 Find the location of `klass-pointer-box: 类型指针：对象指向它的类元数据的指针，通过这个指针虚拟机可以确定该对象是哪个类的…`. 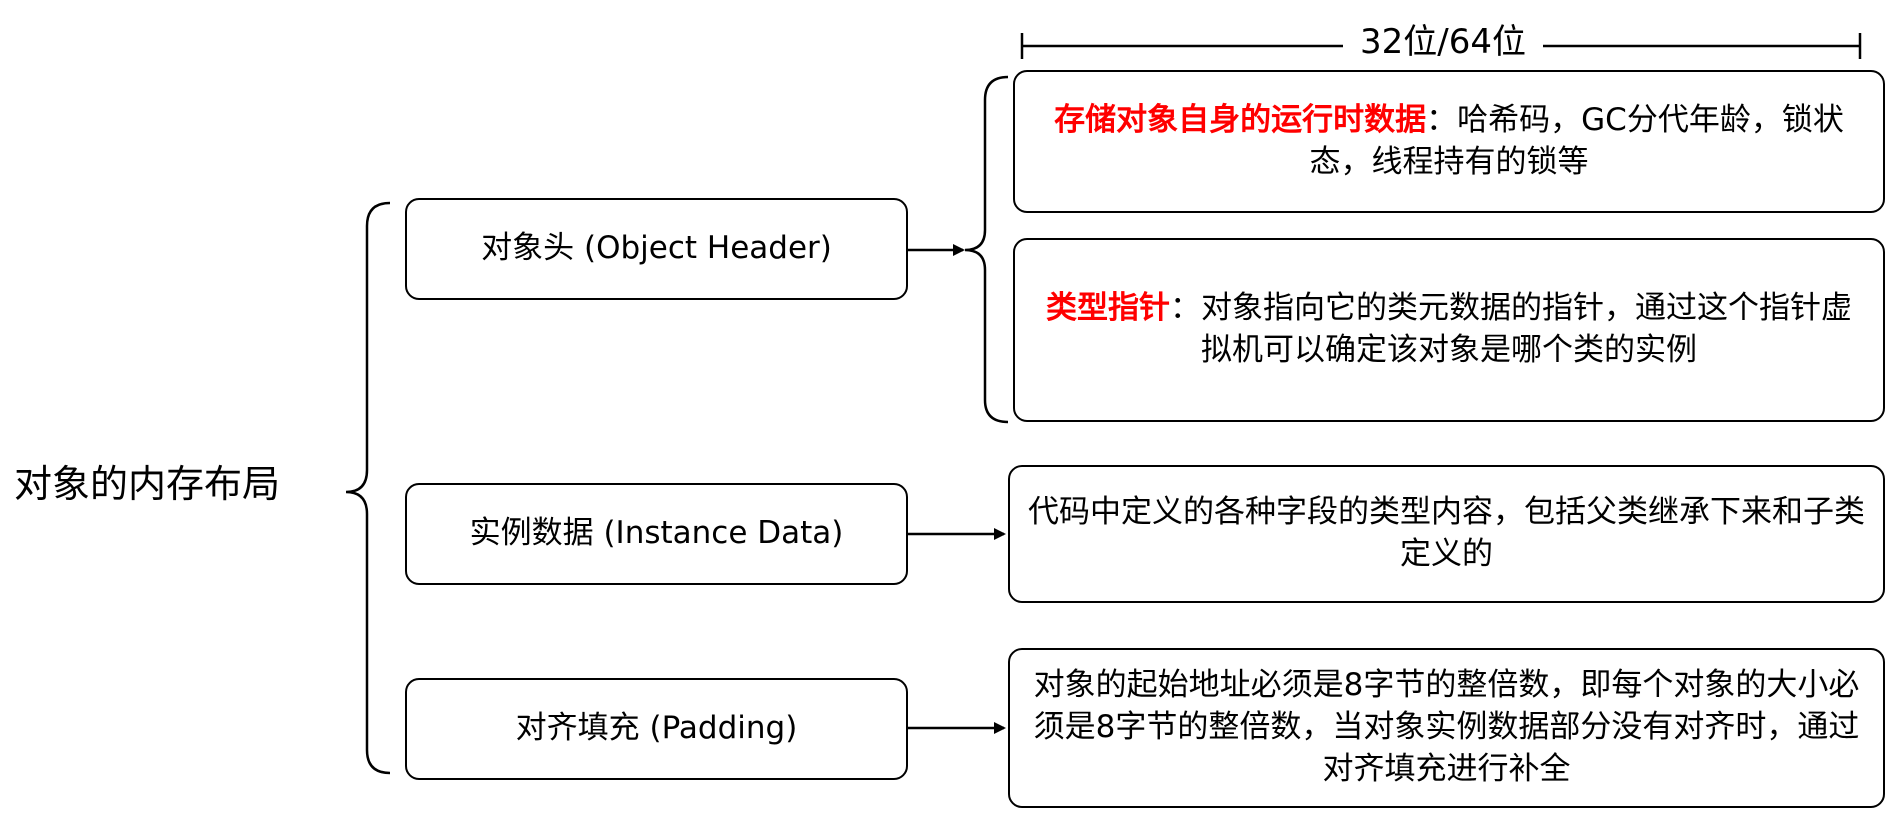

klass-pointer-box: 类型指针：对象指向它的类元数据的指针，通过这个指针虚拟机可以确定该对象是哪个类的… is located at coordinates (1449, 330).